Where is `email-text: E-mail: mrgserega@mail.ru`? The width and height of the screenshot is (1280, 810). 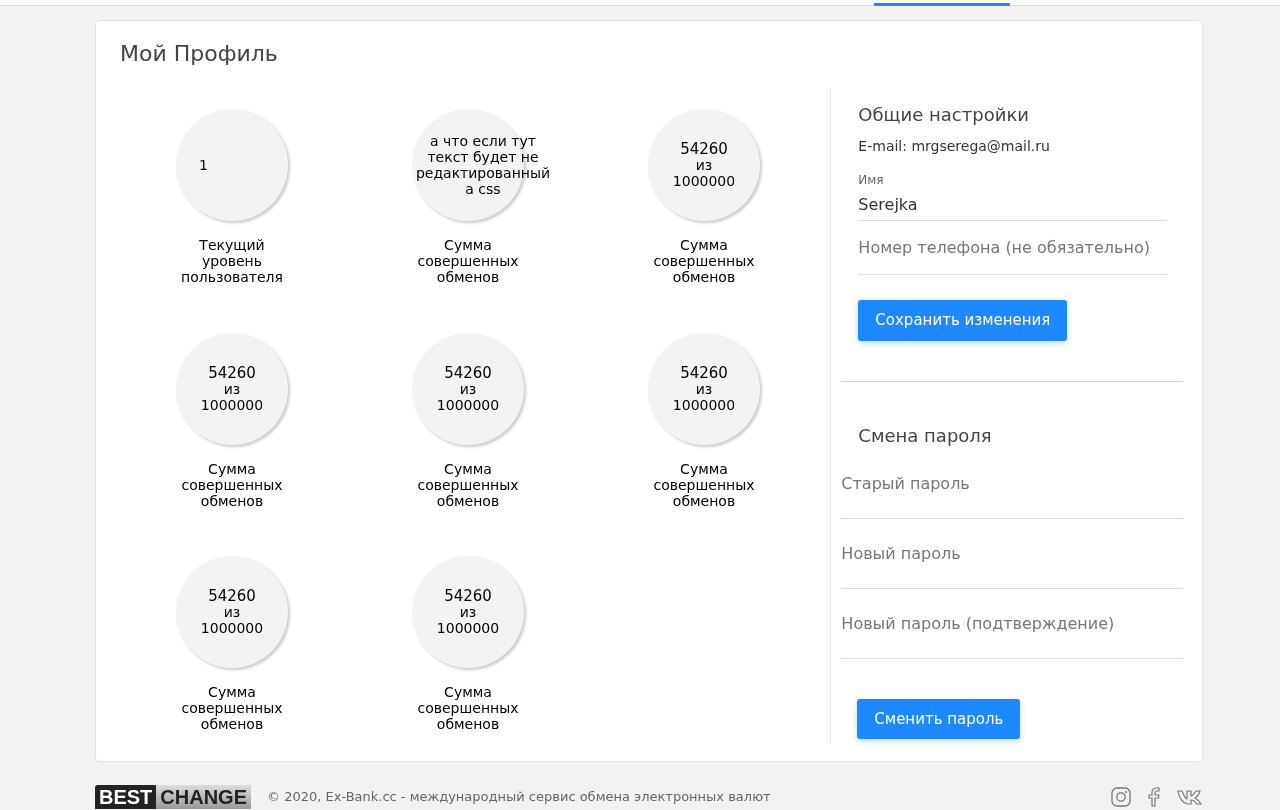 email-text: E-mail: mrgserega@mail.ru is located at coordinates (954, 146).